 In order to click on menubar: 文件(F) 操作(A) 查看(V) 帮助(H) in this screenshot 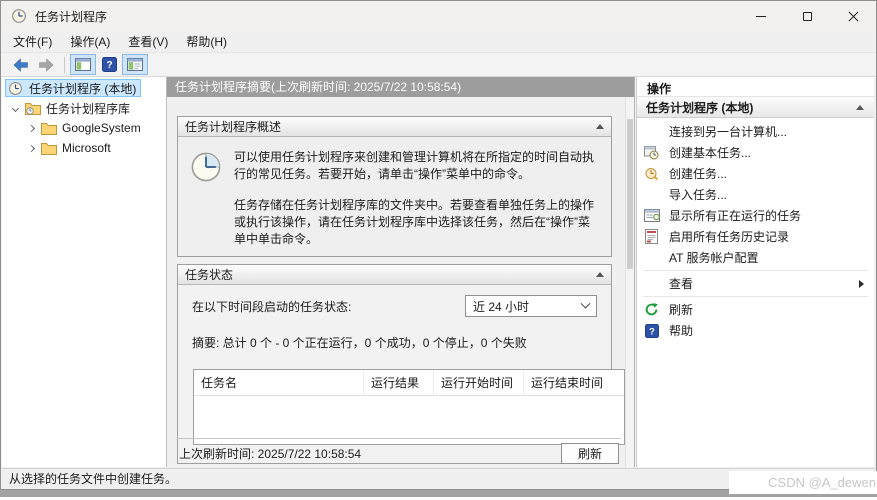, I will do `click(438, 41)`.